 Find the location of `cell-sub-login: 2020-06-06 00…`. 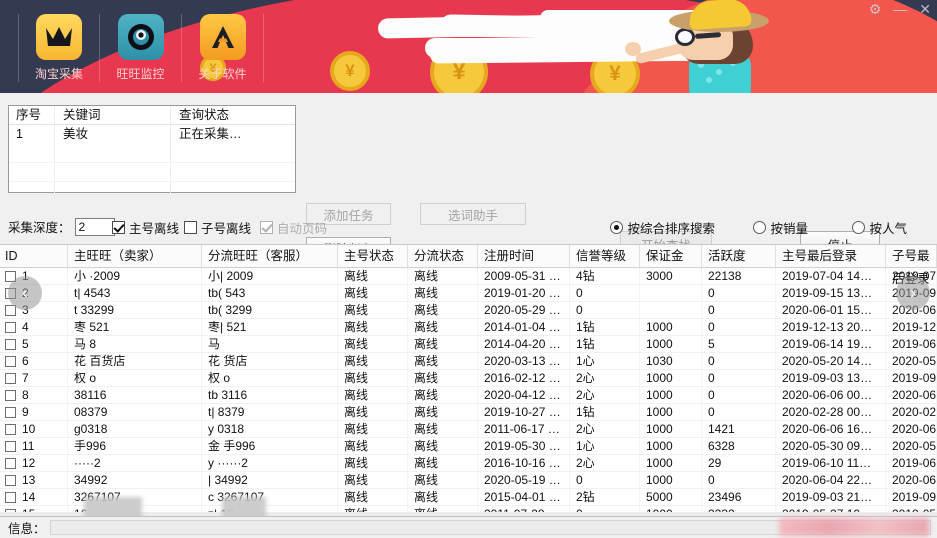

cell-sub-login: 2020-06-06 00… is located at coordinates (911, 395).